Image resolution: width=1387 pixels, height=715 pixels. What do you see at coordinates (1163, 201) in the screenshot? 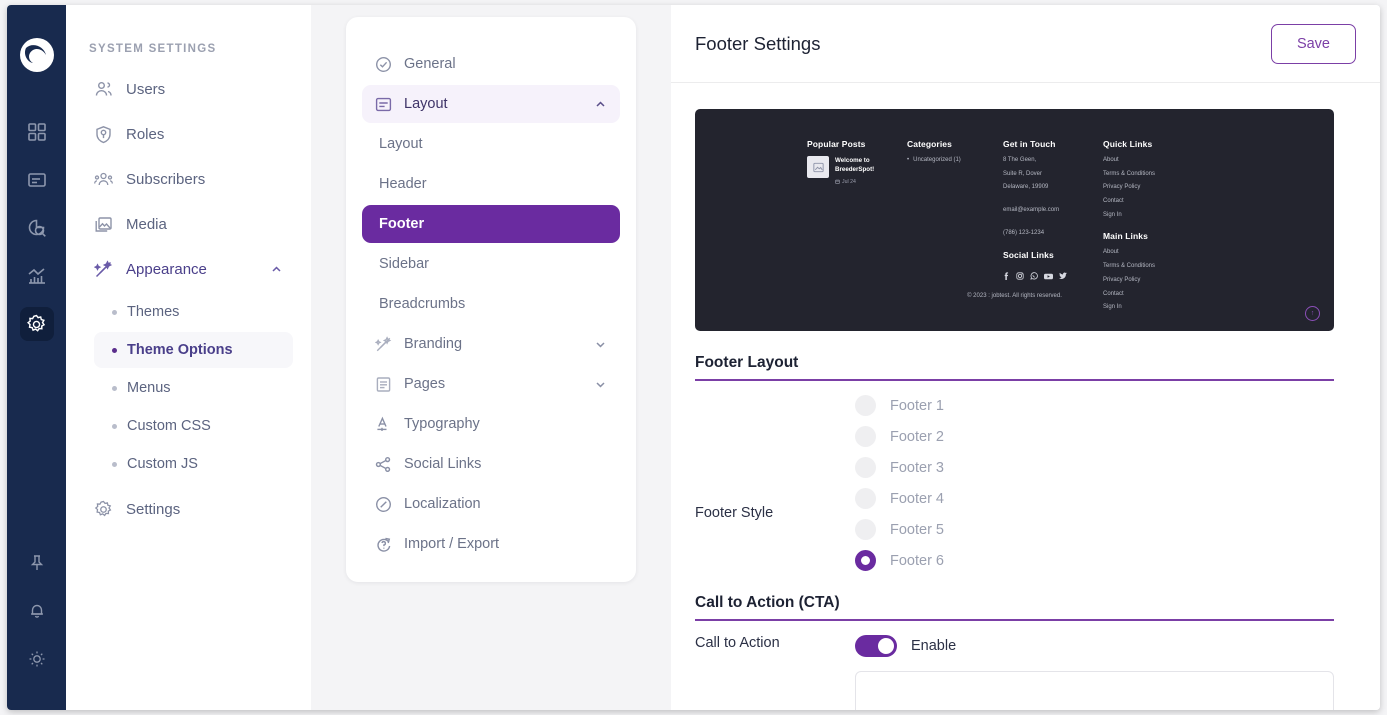
I see `quick-link: Contact` at bounding box center [1163, 201].